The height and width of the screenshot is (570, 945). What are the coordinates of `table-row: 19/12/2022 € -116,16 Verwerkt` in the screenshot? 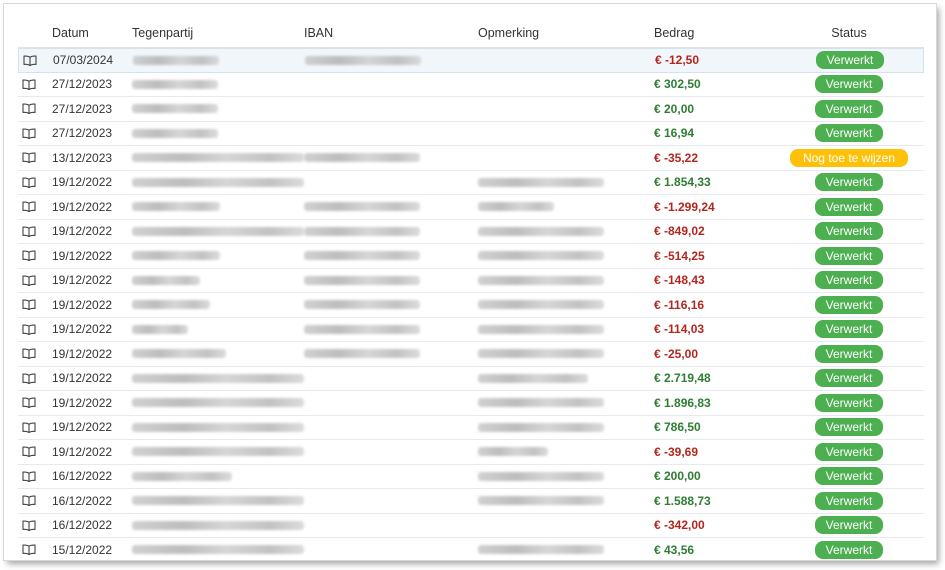 It's located at (471, 305).